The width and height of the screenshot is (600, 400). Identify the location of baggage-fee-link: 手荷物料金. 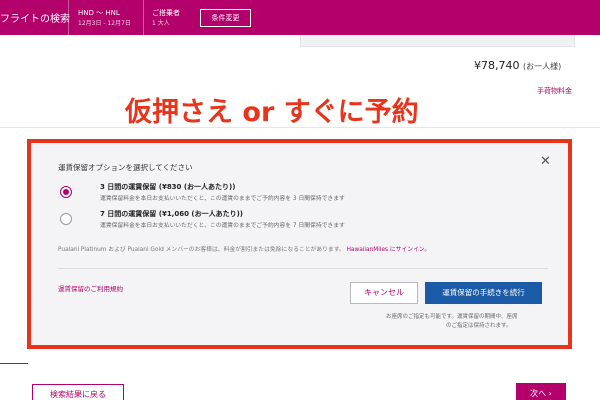
(554, 91).